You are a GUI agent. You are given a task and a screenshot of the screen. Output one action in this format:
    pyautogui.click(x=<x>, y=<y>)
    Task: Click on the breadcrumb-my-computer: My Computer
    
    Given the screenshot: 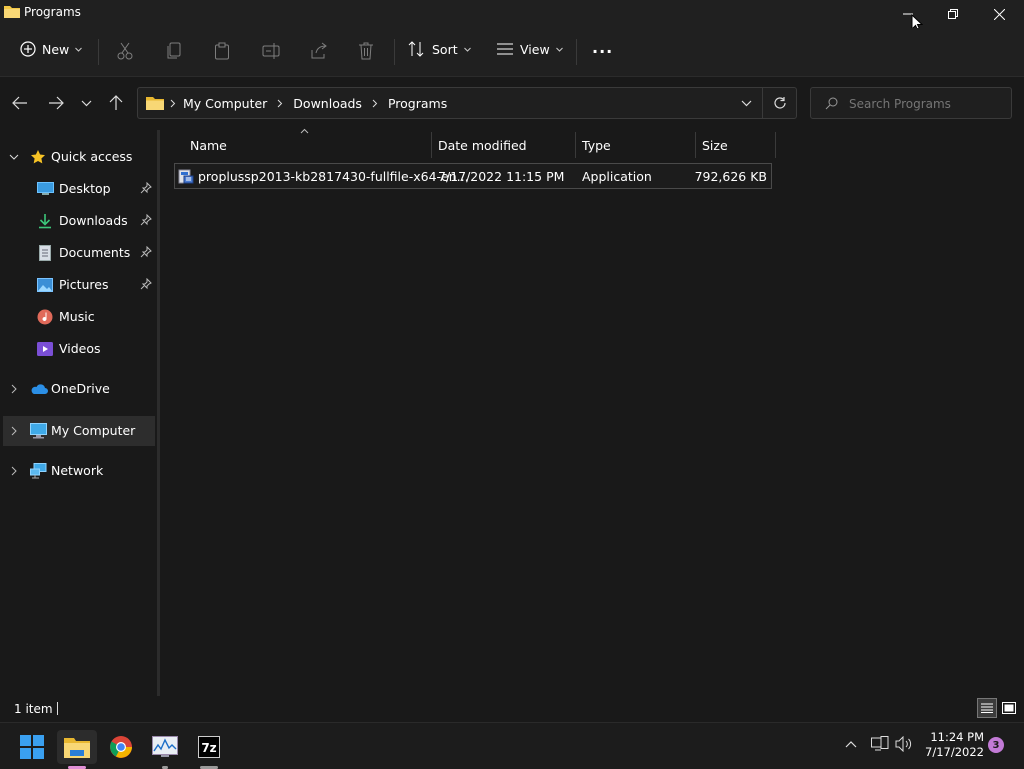 What is the action you would take?
    pyautogui.click(x=225, y=103)
    